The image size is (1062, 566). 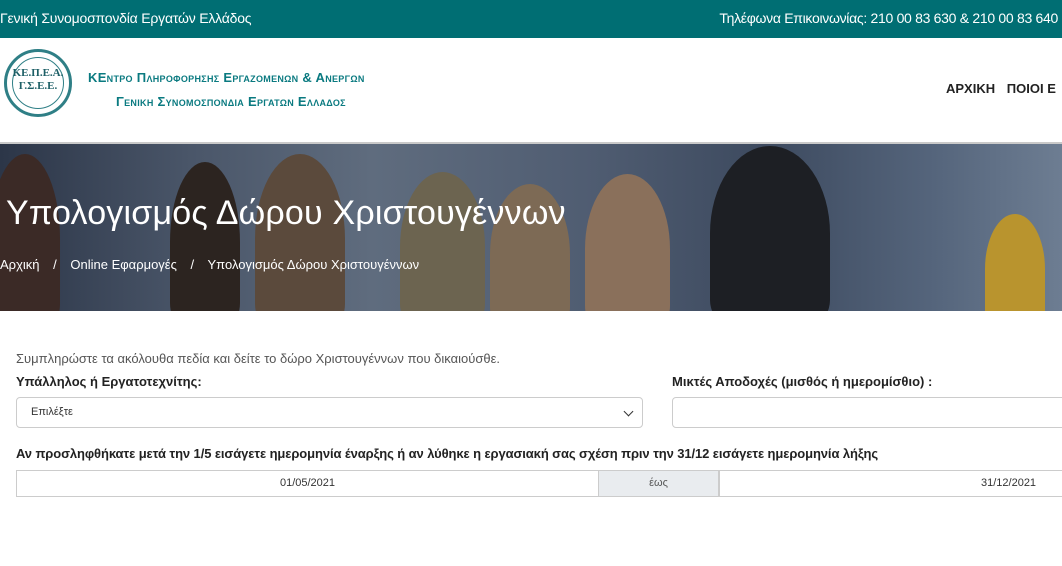 What do you see at coordinates (329, 412) in the screenshot?
I see `employee-type-select: Επιλέξτε` at bounding box center [329, 412].